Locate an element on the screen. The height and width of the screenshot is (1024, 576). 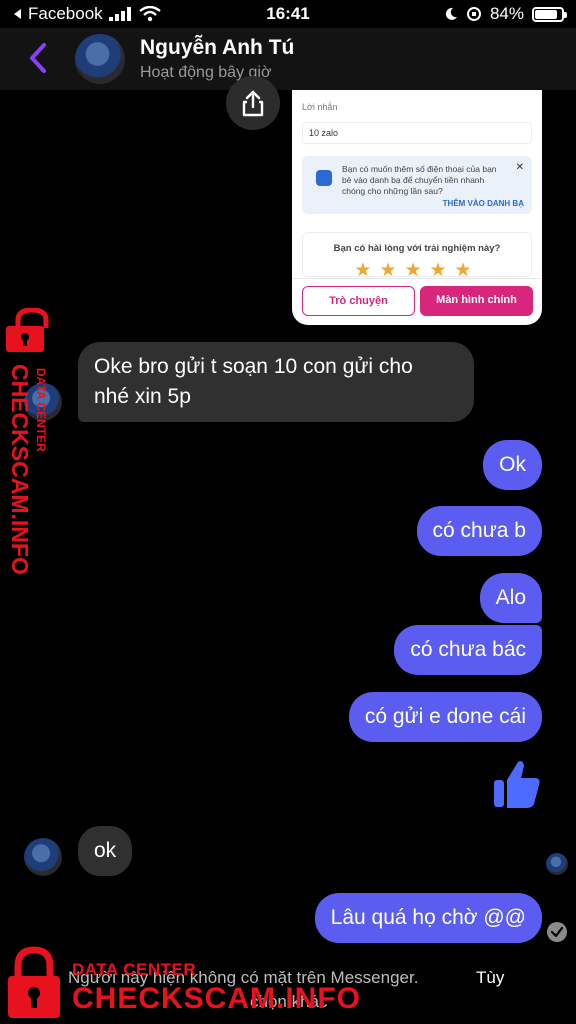
outgoing-message: có chưa b is located at coordinates (479, 531).